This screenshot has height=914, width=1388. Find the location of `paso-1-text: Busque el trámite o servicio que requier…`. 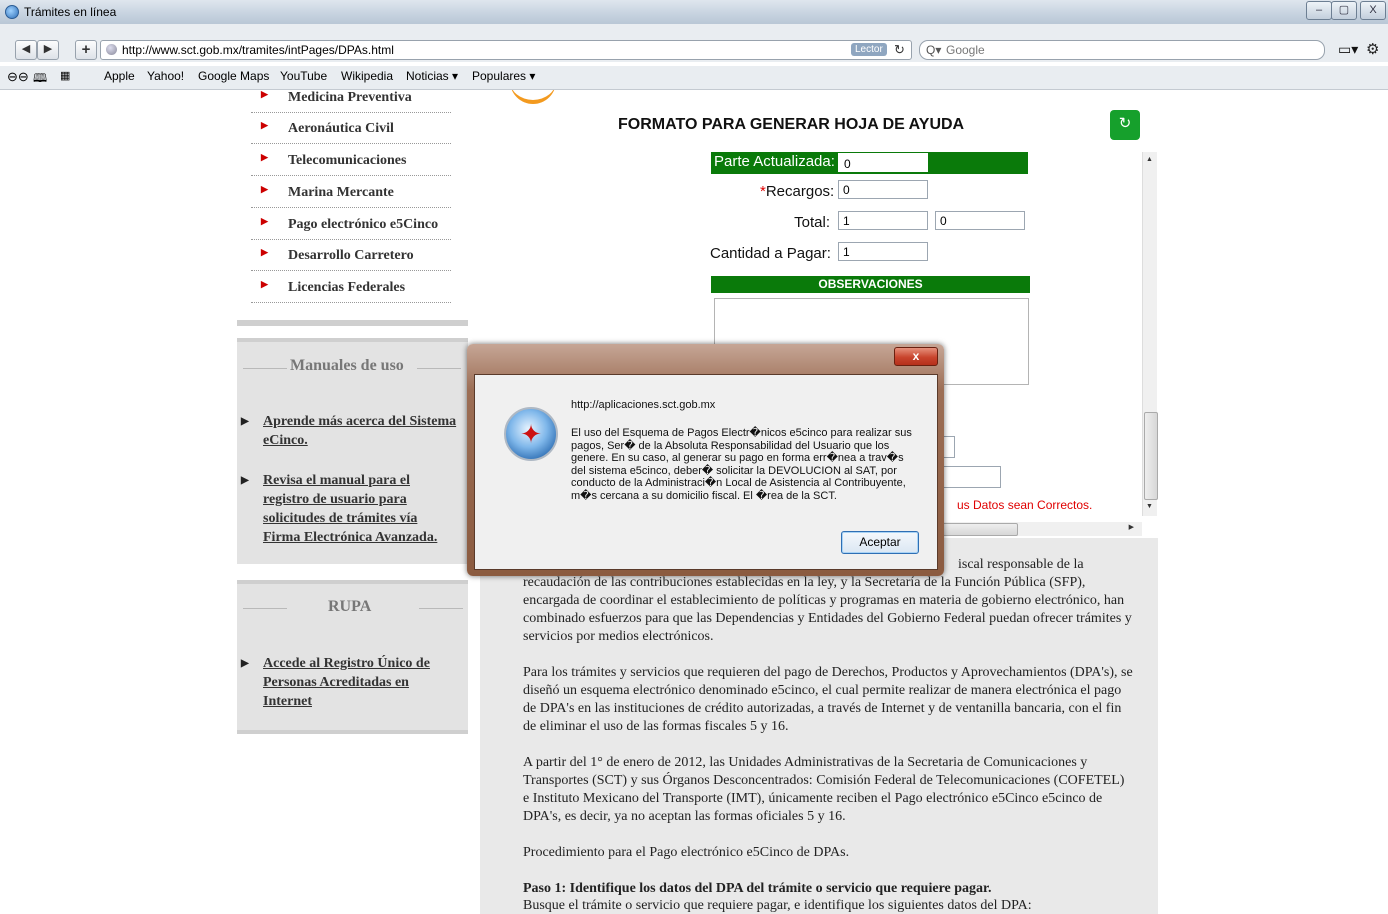

paso-1-text: Busque el trámite o servicio que requier… is located at coordinates (777, 905).